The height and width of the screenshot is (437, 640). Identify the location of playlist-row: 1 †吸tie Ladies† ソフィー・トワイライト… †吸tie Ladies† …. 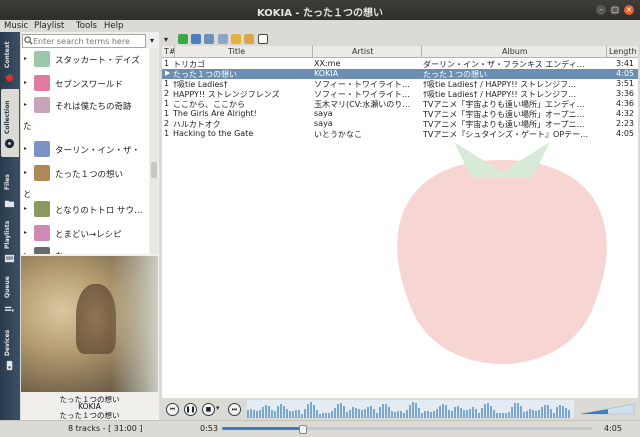
(400, 84).